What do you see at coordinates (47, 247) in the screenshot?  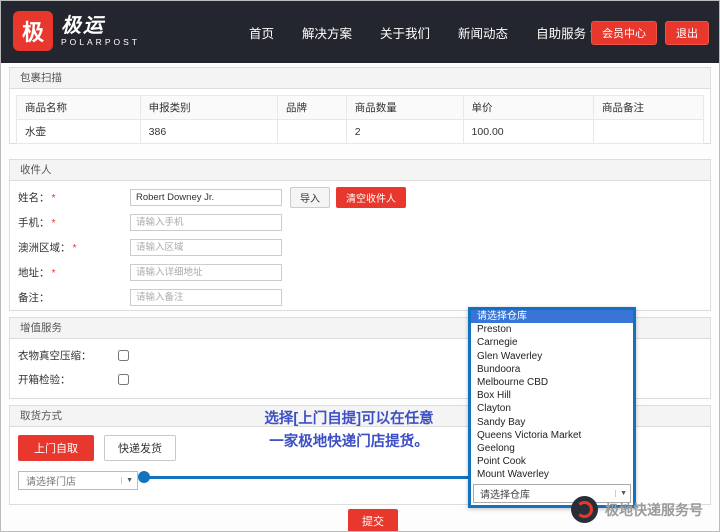 I see `region-label: 澳洲区域： *` at bounding box center [47, 247].